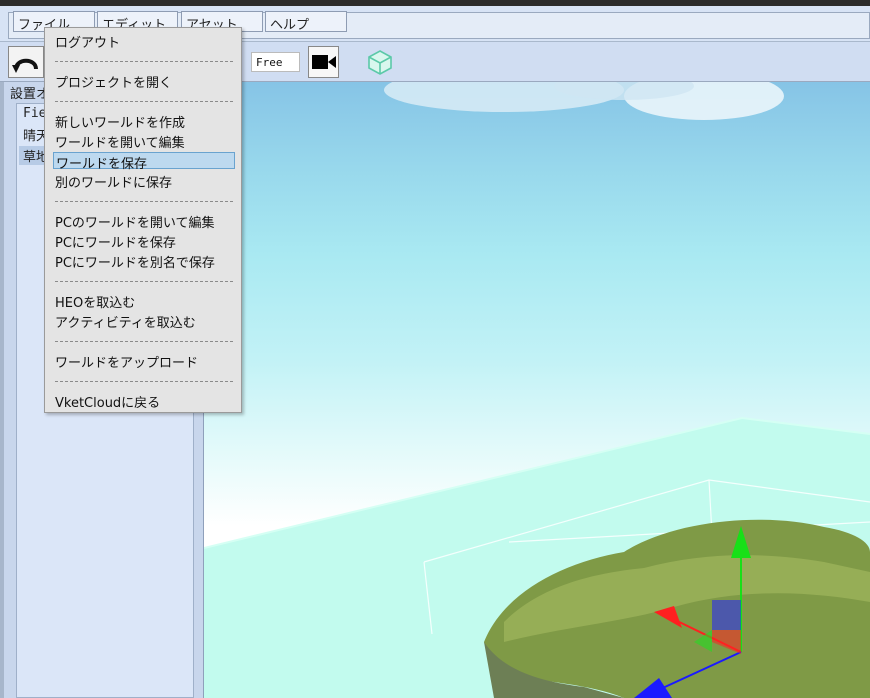 The image size is (870, 698). What do you see at coordinates (275, 62) in the screenshot?
I see `camera-mode-field: Free` at bounding box center [275, 62].